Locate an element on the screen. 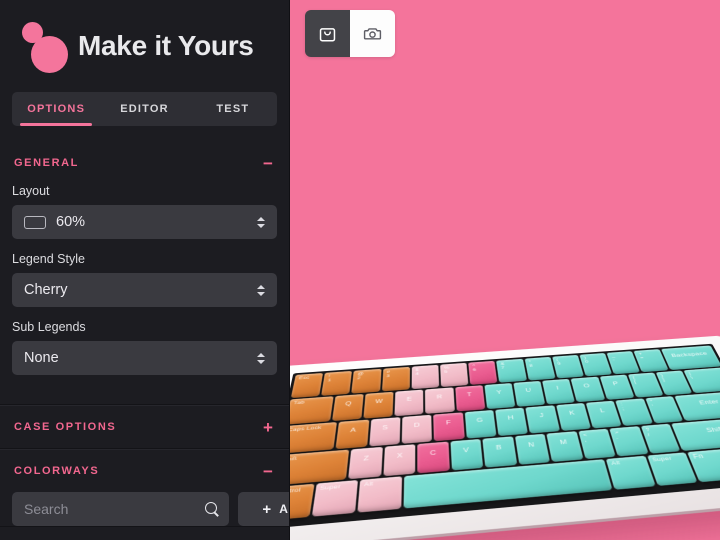 This screenshot has height=540, width=720. section-colorways-collapse-icon: − is located at coordinates (268, 471).